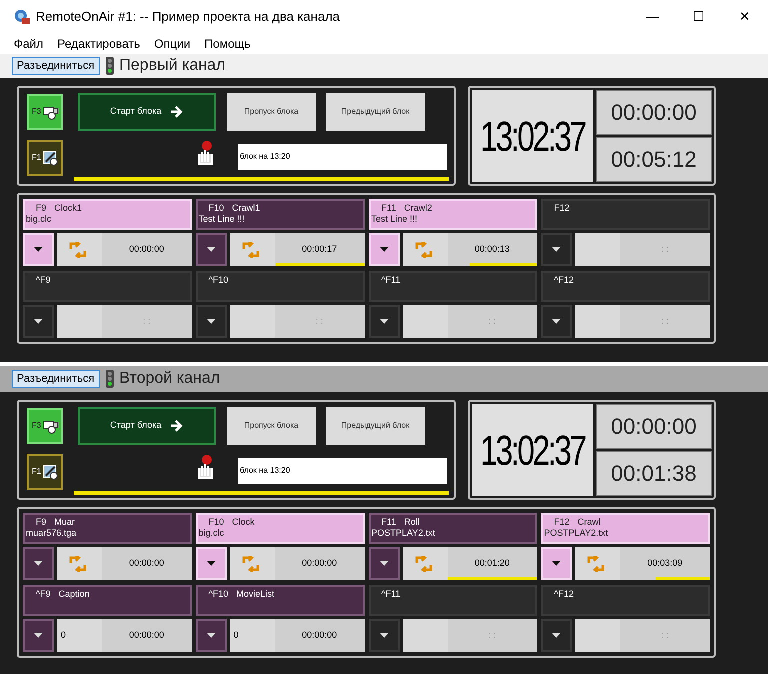 The height and width of the screenshot is (674, 768). I want to click on close-button: ✕, so click(745, 17).